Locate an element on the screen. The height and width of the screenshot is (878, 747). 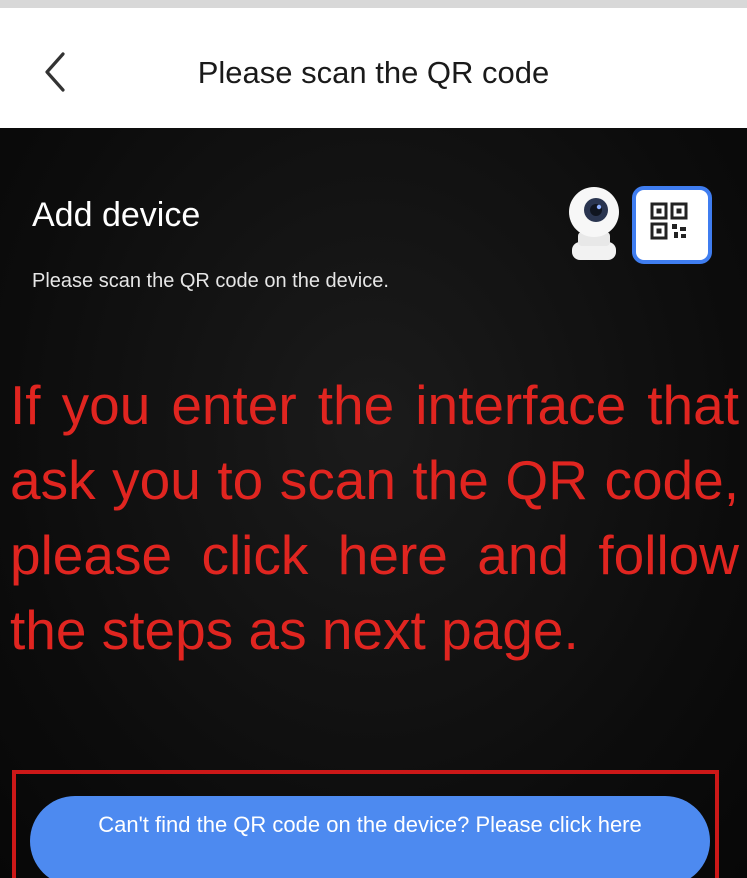
chevron-left-icon is located at coordinates (55, 72).